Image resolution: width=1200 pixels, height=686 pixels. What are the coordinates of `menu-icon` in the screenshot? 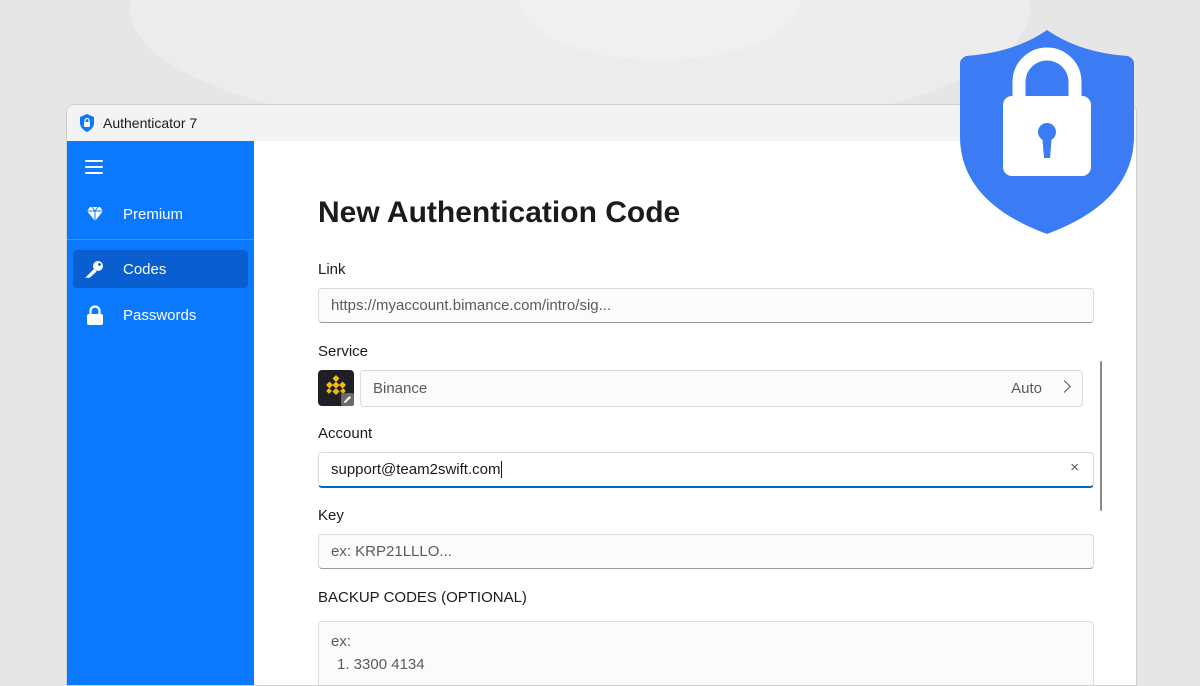 It's located at (94, 167).